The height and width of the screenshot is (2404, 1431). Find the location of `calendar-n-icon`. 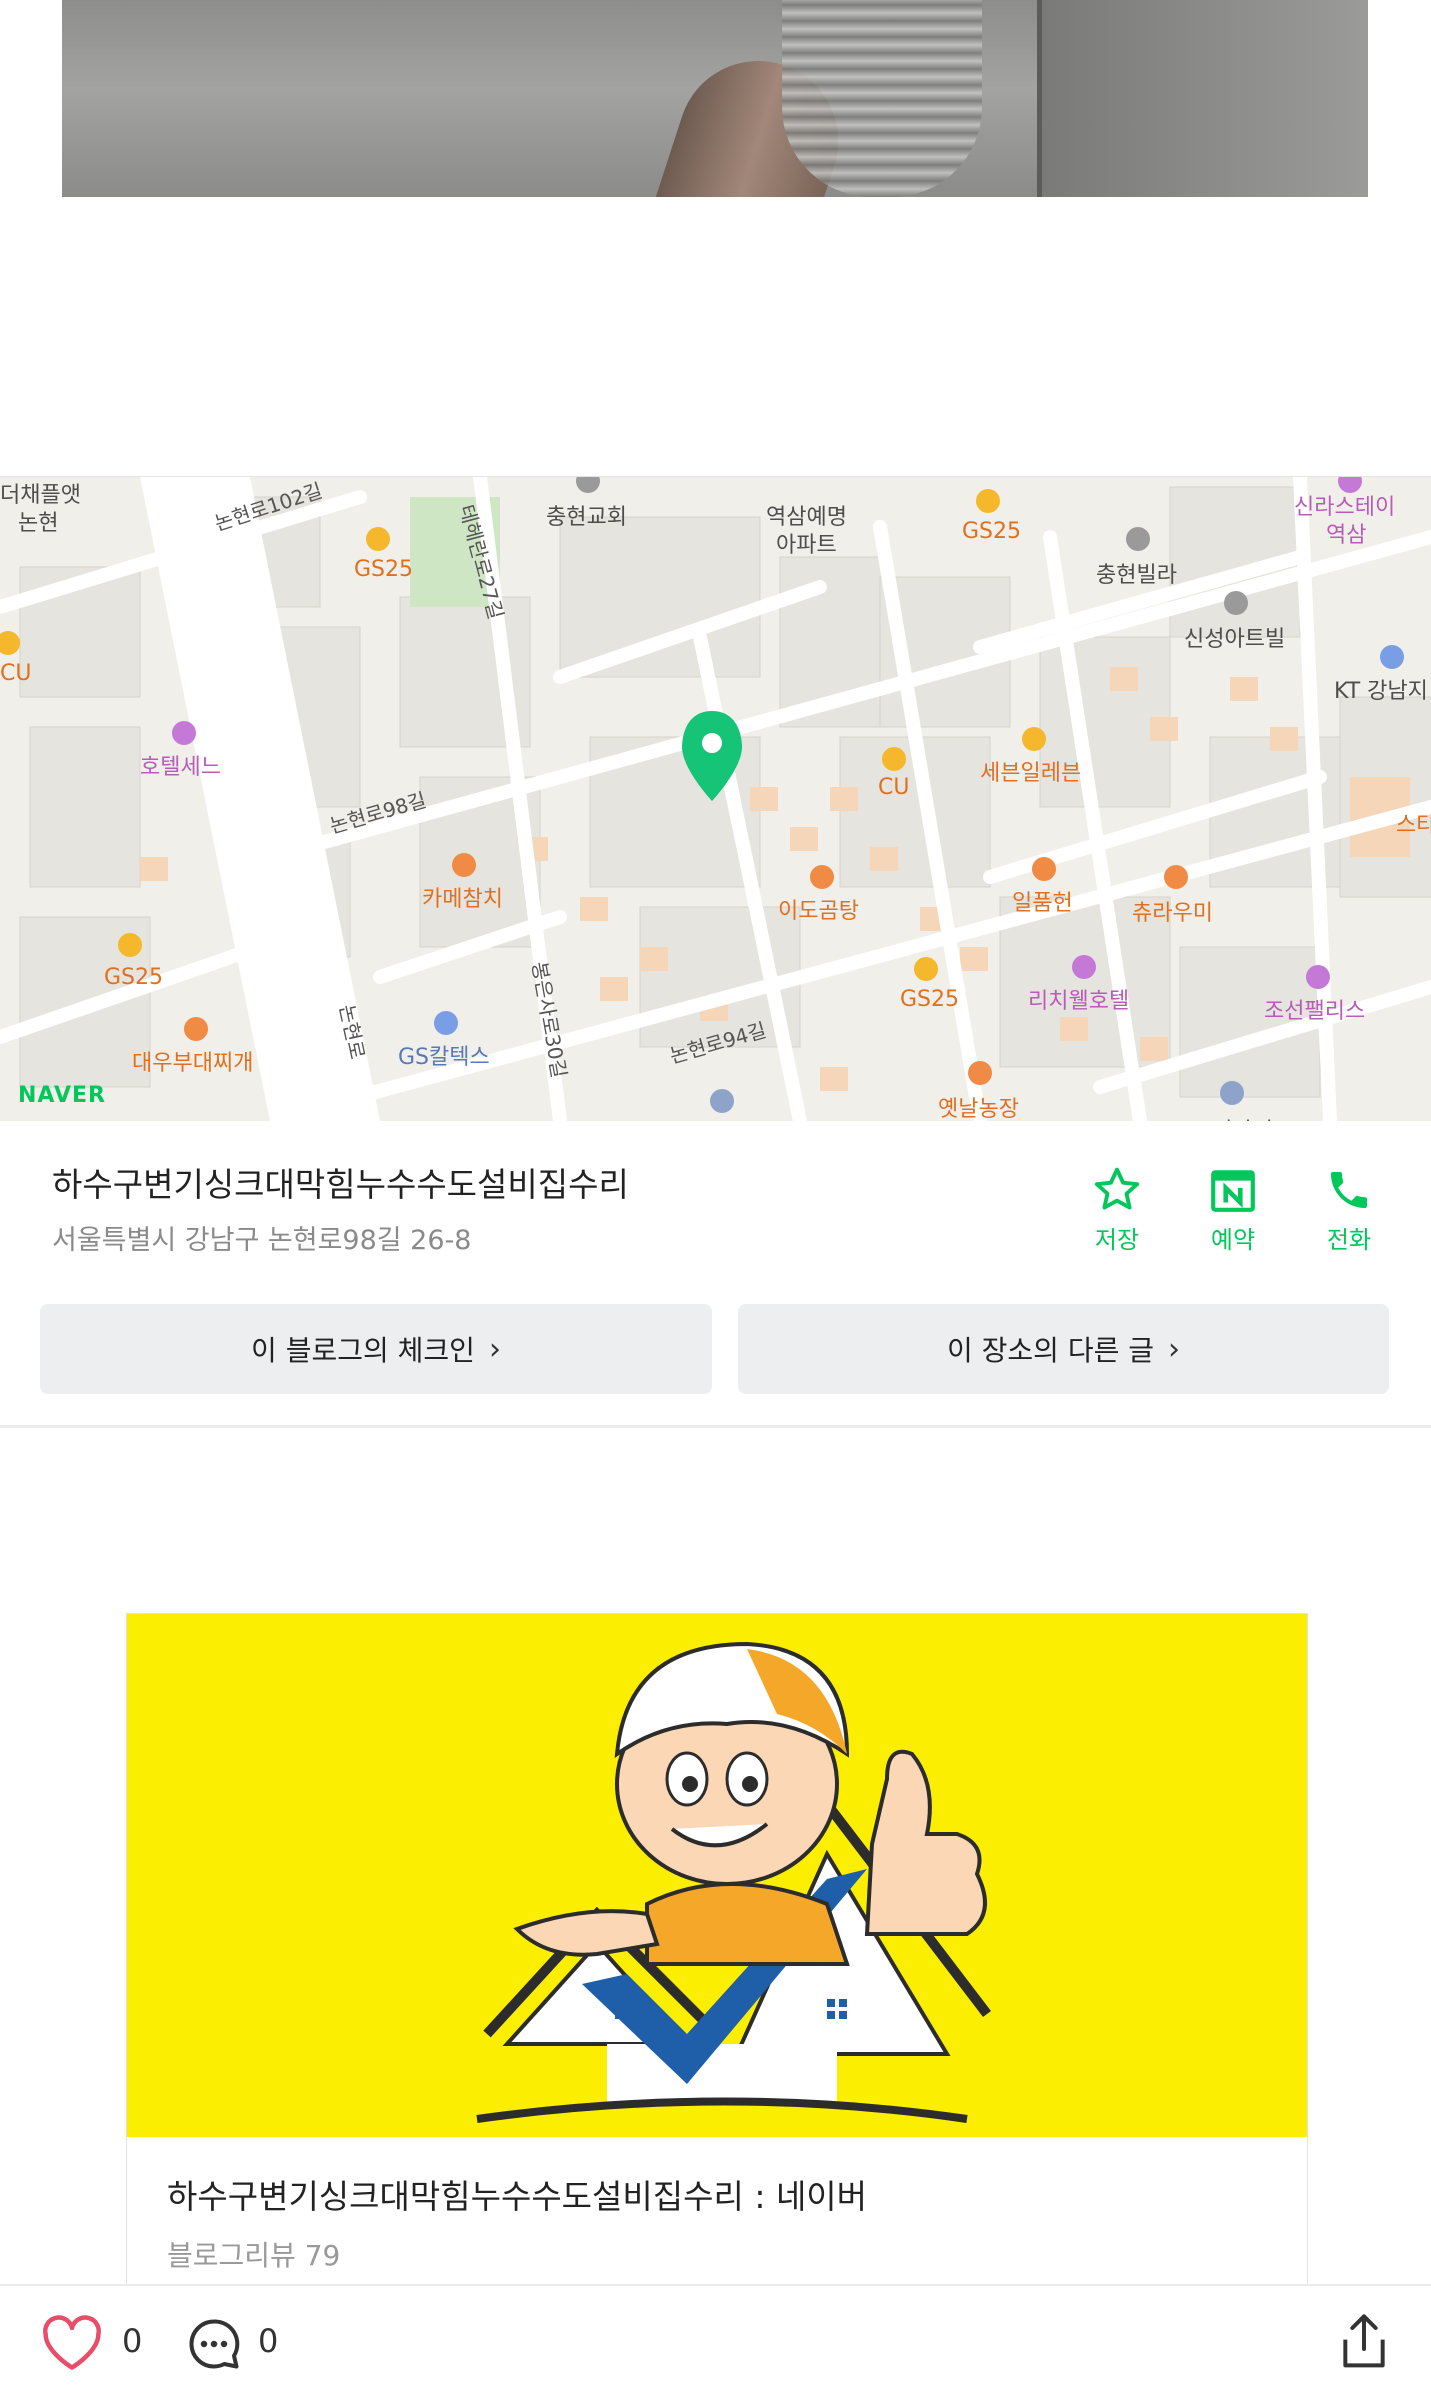

calendar-n-icon is located at coordinates (1233, 1190).